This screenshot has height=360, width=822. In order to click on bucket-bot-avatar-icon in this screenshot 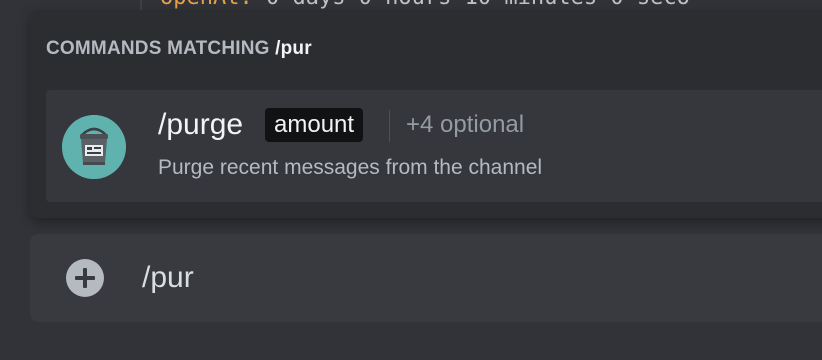, I will do `click(94, 147)`.